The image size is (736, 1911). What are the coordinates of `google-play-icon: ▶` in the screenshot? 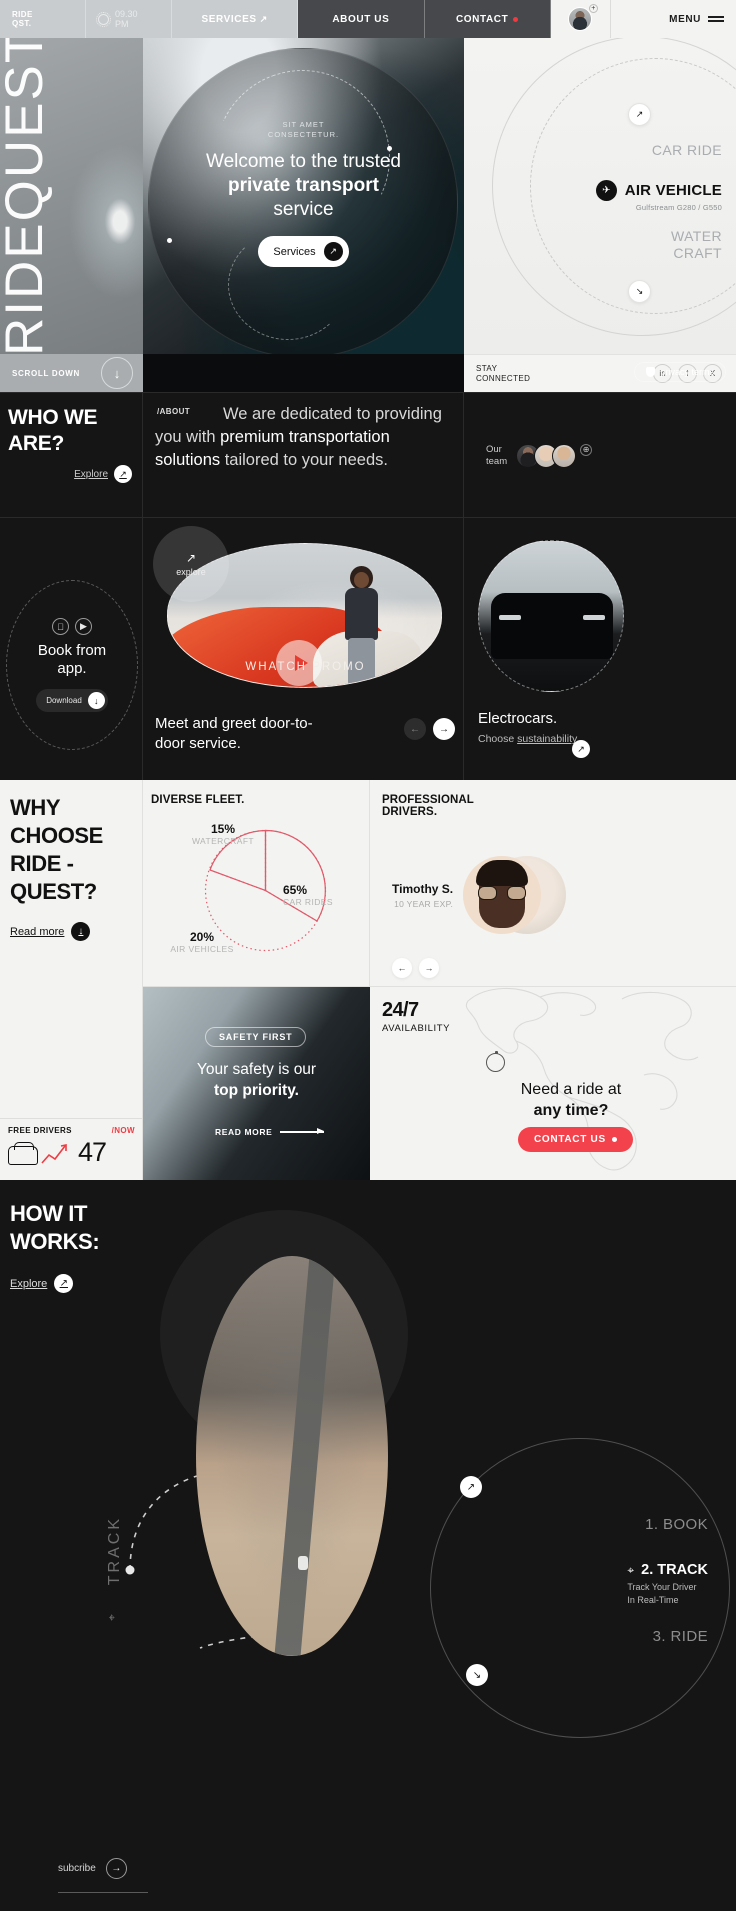 It's located at (83, 626).